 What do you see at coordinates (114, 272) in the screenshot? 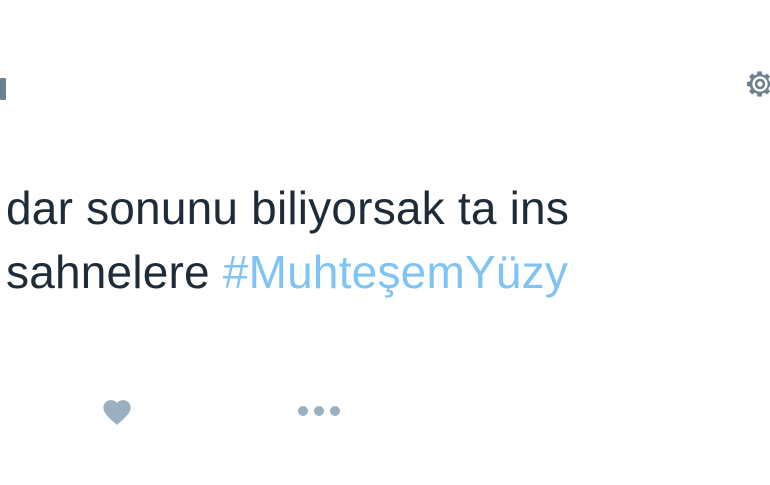
I see `tweet-text-prefix: sahnelere` at bounding box center [114, 272].